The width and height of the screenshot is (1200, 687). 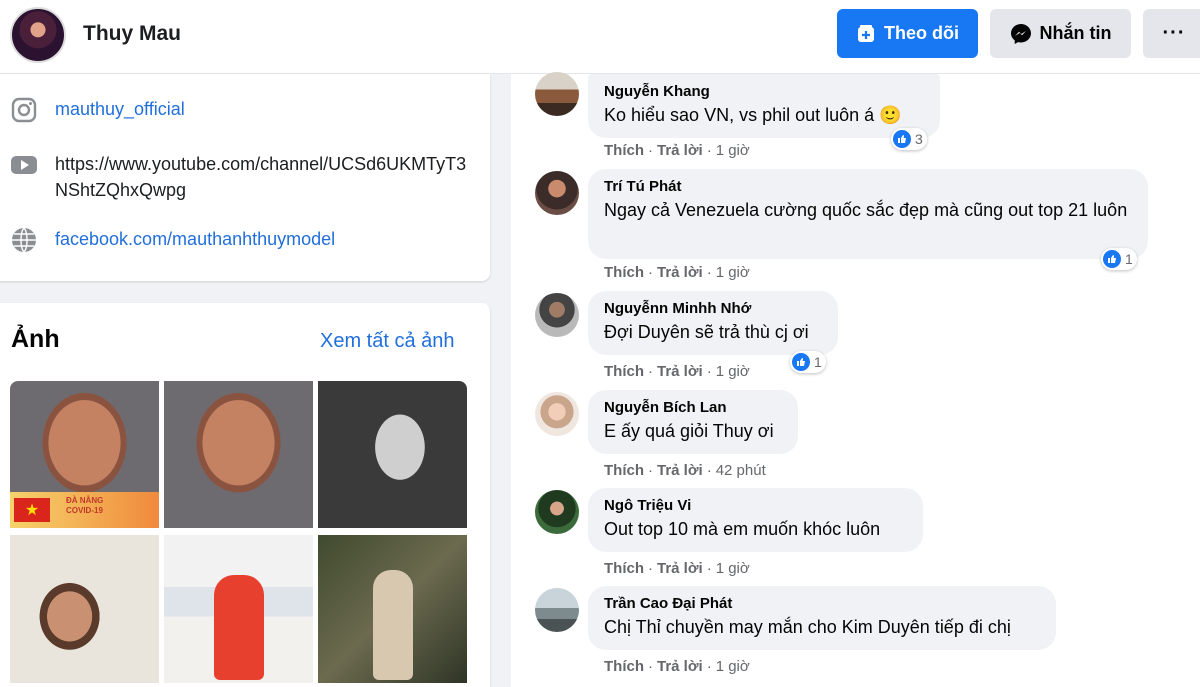 What do you see at coordinates (24, 165) in the screenshot?
I see `youtube-icon` at bounding box center [24, 165].